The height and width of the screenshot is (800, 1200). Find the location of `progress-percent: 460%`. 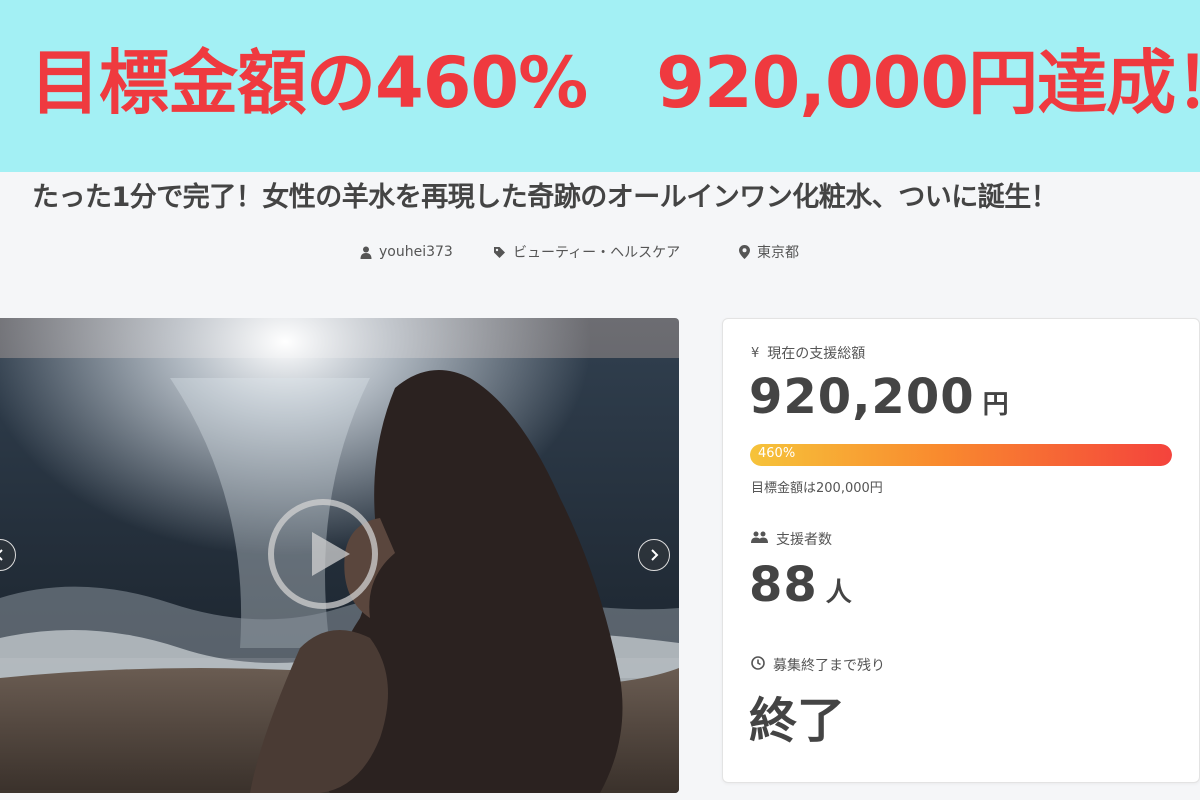

progress-percent: 460% is located at coordinates (777, 453).